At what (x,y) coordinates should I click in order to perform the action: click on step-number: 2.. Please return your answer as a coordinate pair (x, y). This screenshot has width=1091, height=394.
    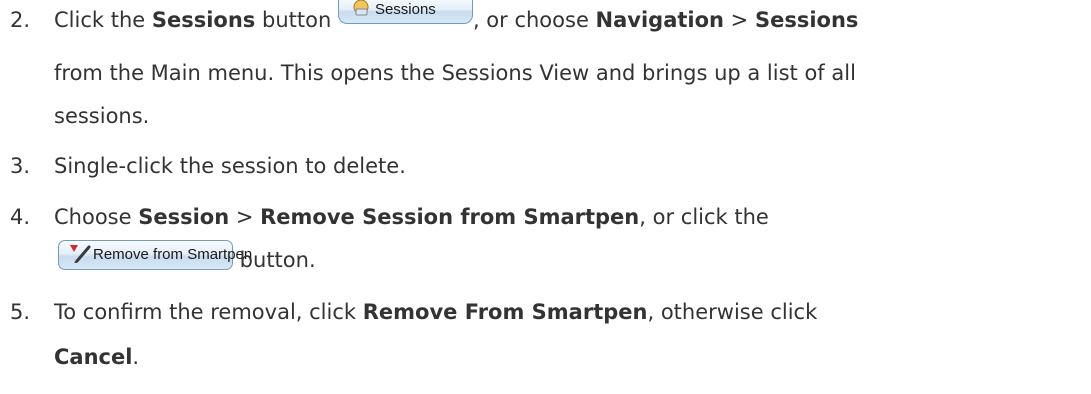
    Looking at the image, I should click on (20, 20).